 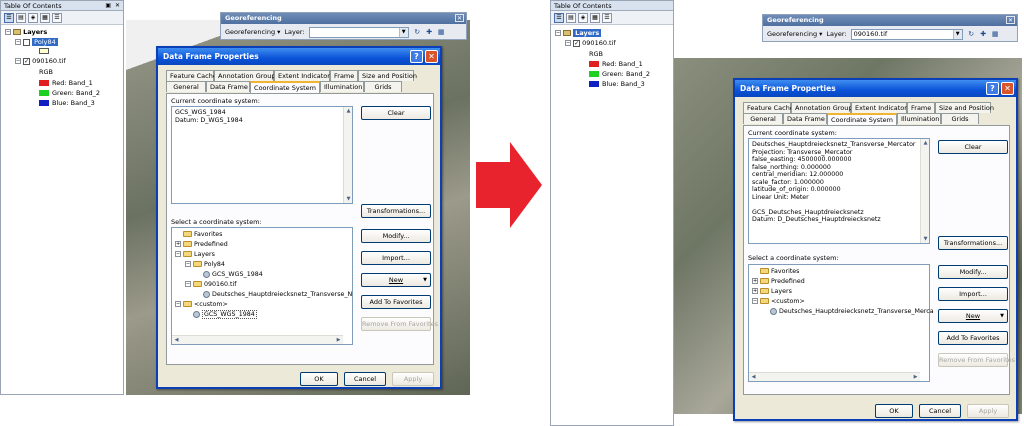 What do you see at coordinates (794, 34) in the screenshot?
I see `georef-menu: Georeferencing ▾` at bounding box center [794, 34].